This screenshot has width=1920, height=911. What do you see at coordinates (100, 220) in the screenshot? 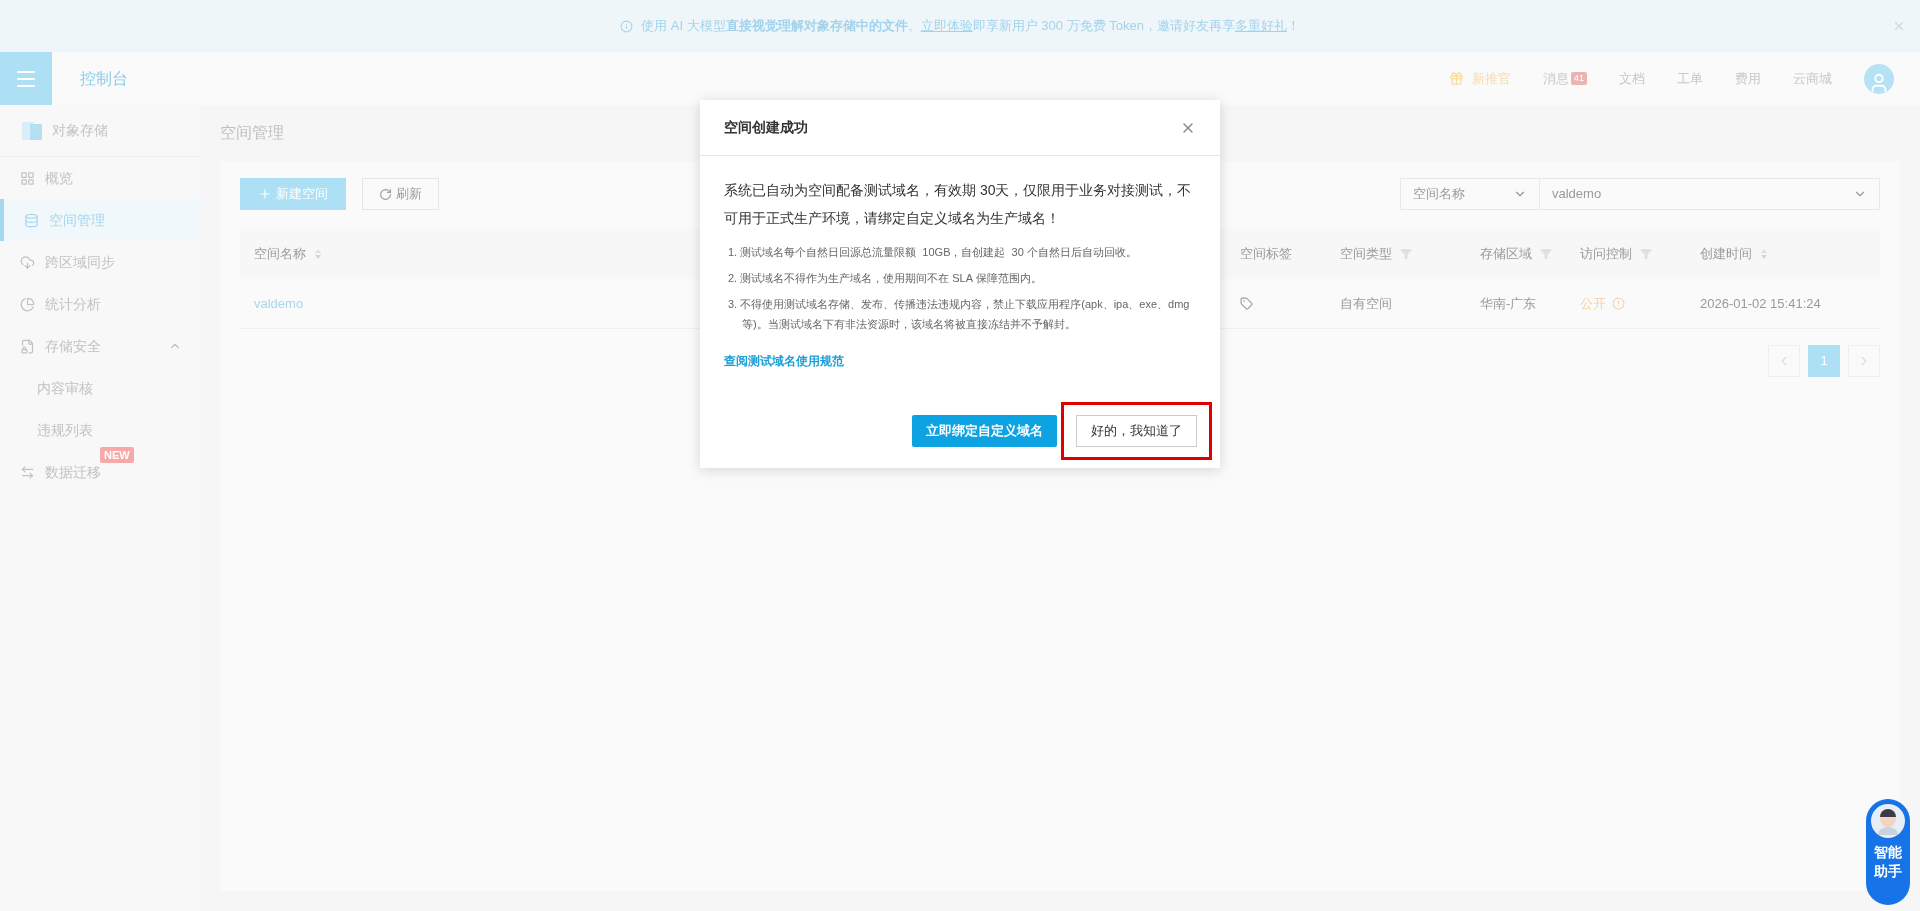
I see `sidebar-item: 空间管理` at bounding box center [100, 220].